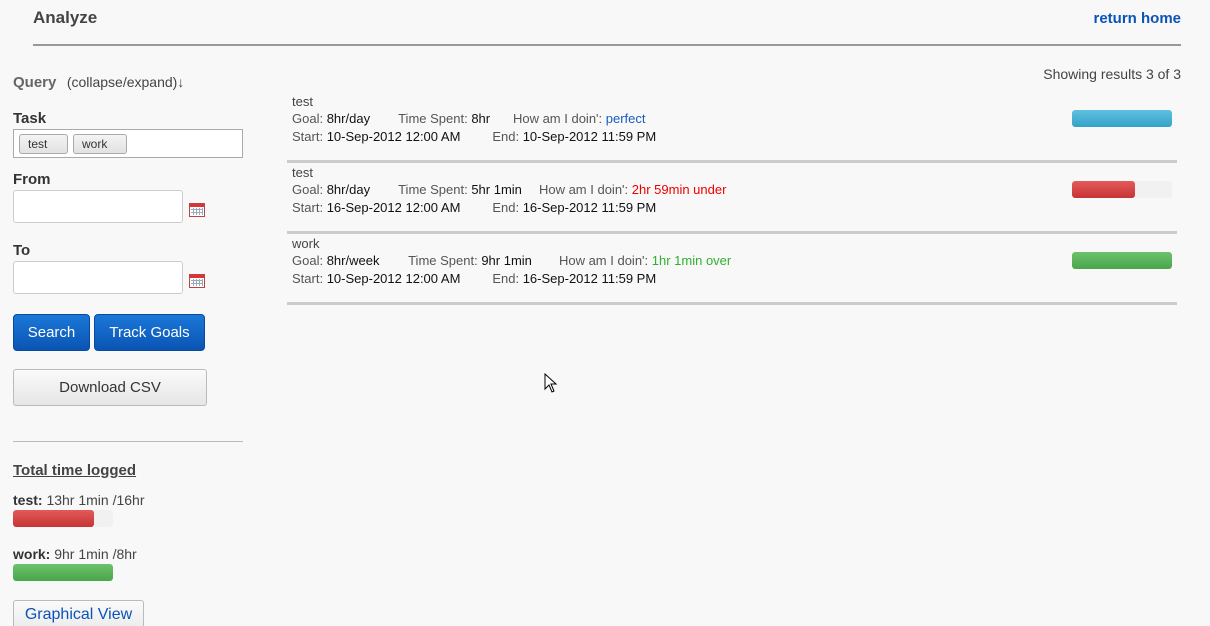 The height and width of the screenshot is (626, 1210). Describe the element at coordinates (30, 118) in the screenshot. I see `task-label: Task` at that location.